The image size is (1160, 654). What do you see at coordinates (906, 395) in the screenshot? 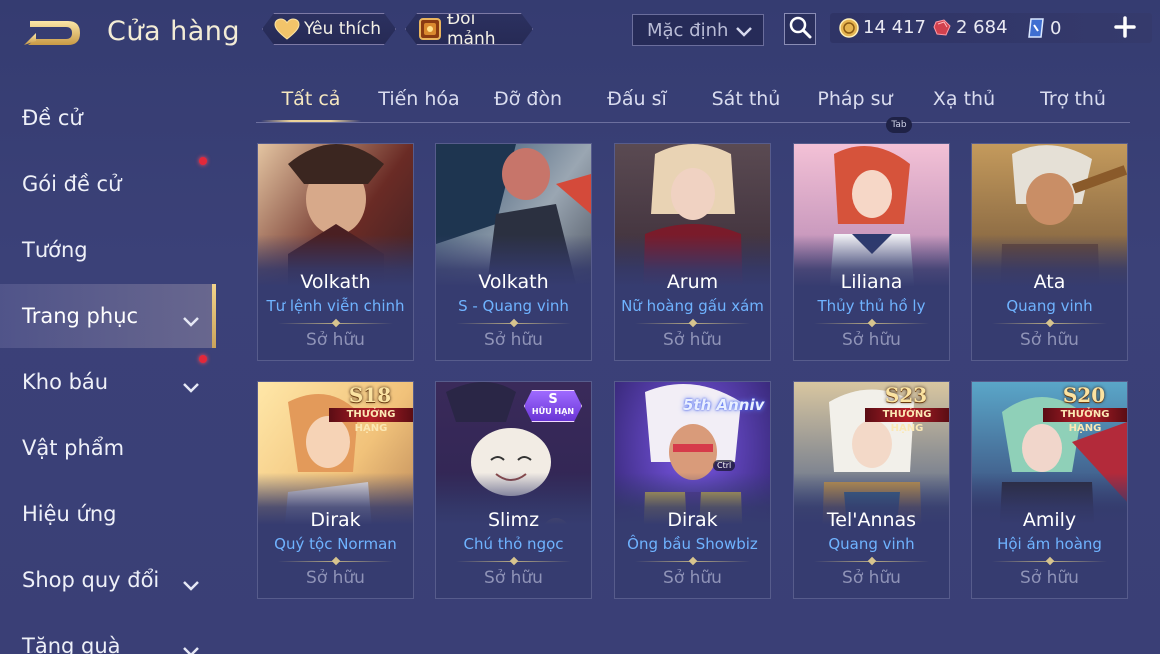
I see `season-label: S23` at bounding box center [906, 395].